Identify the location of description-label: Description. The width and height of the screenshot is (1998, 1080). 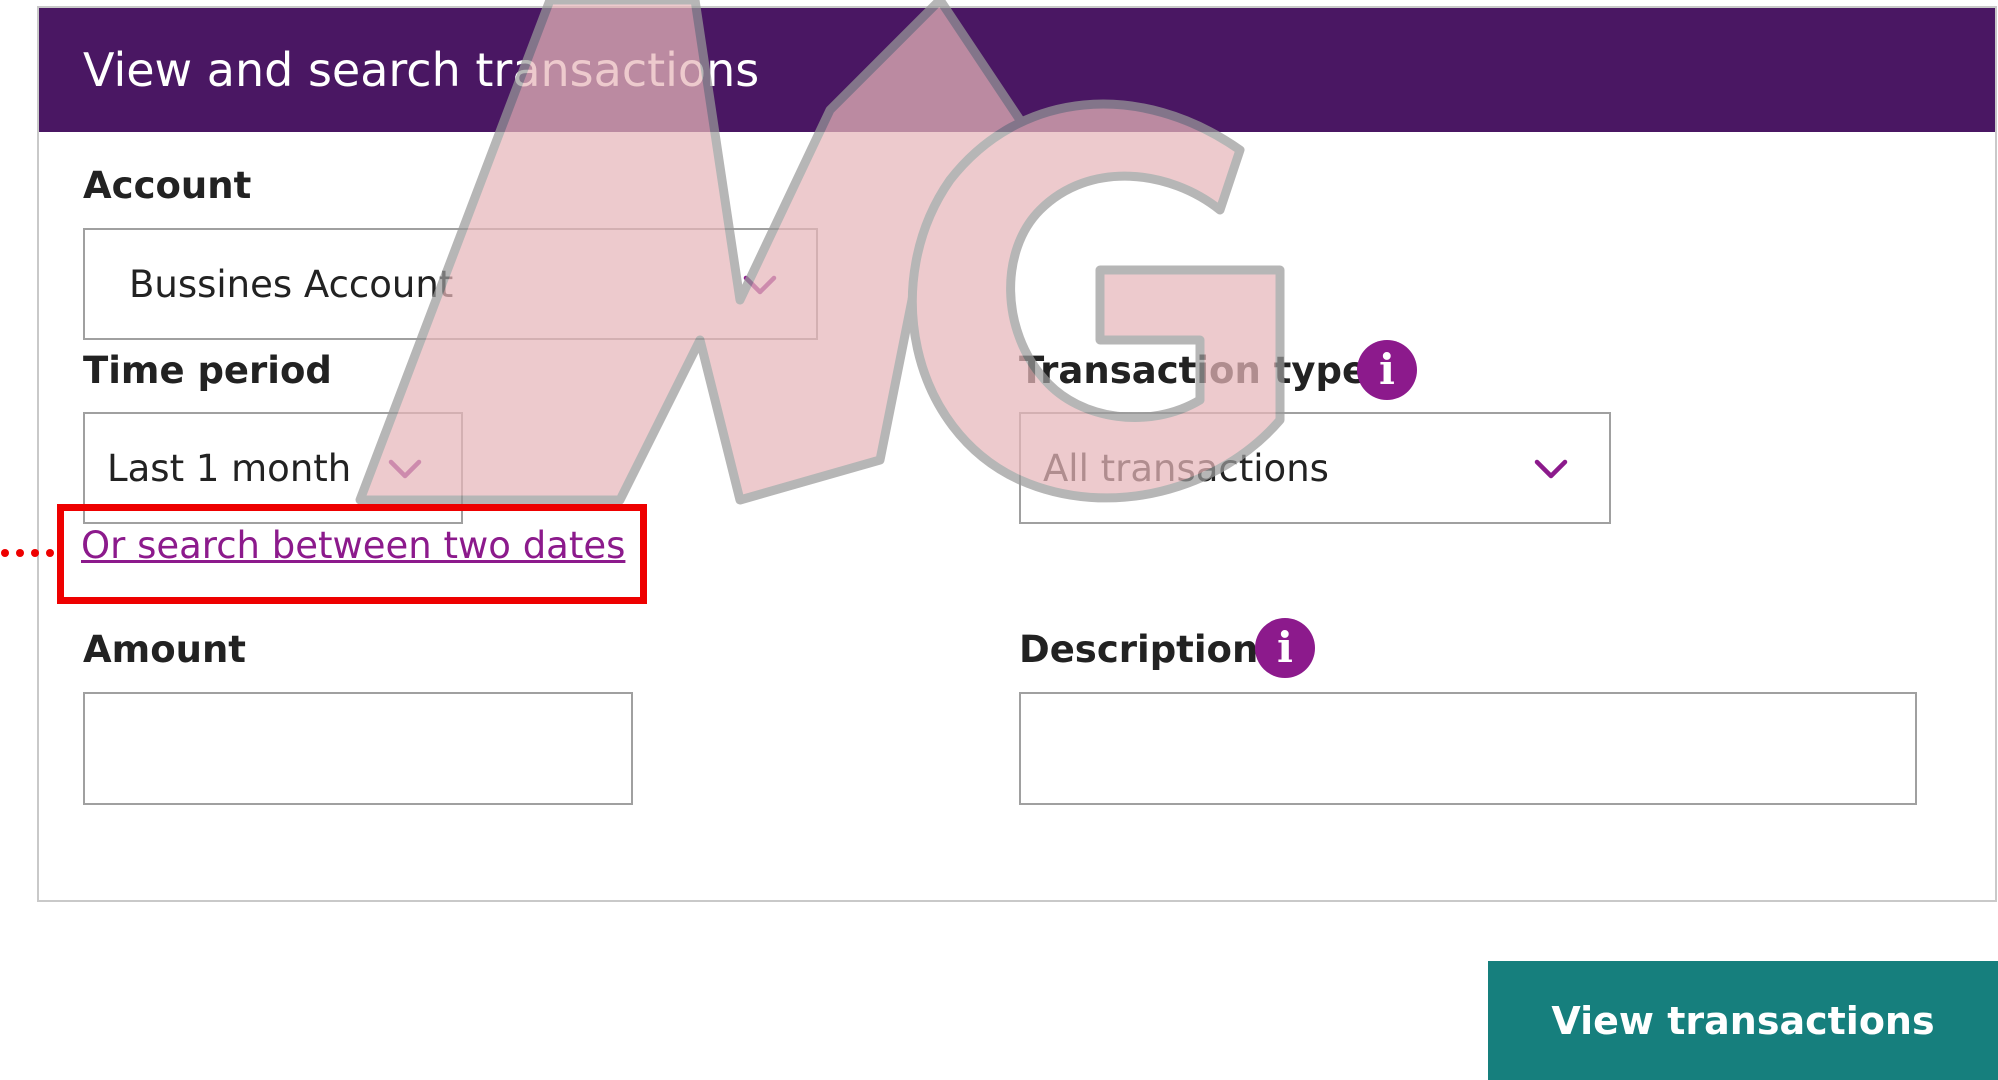
(1139, 649).